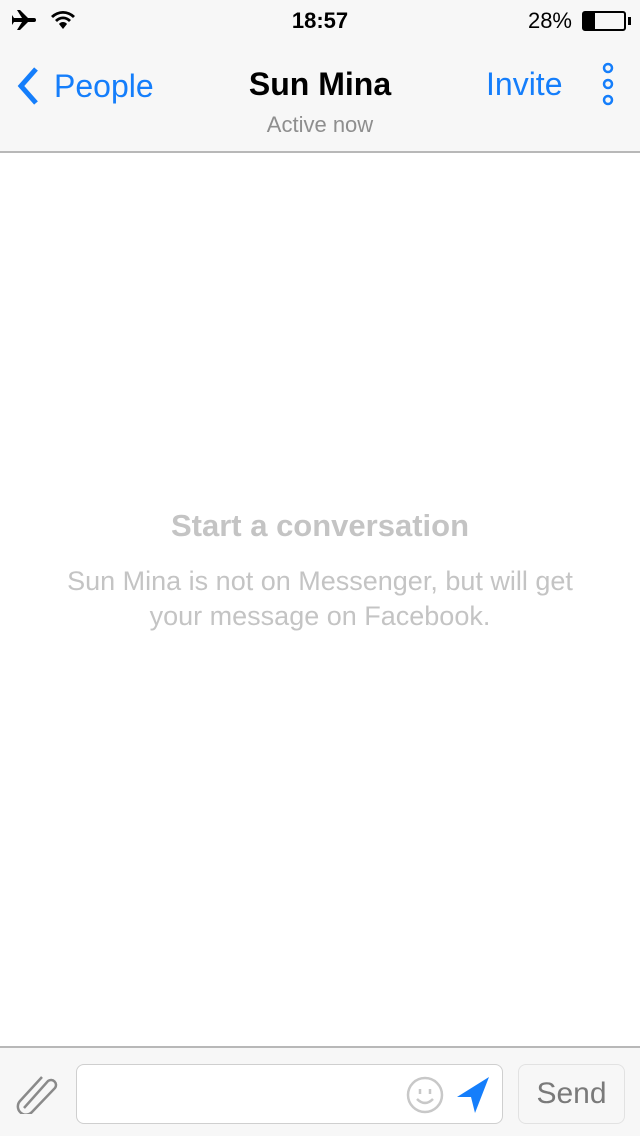 Image resolution: width=640 pixels, height=1136 pixels. I want to click on empty-title: Start a conversation, so click(320, 525).